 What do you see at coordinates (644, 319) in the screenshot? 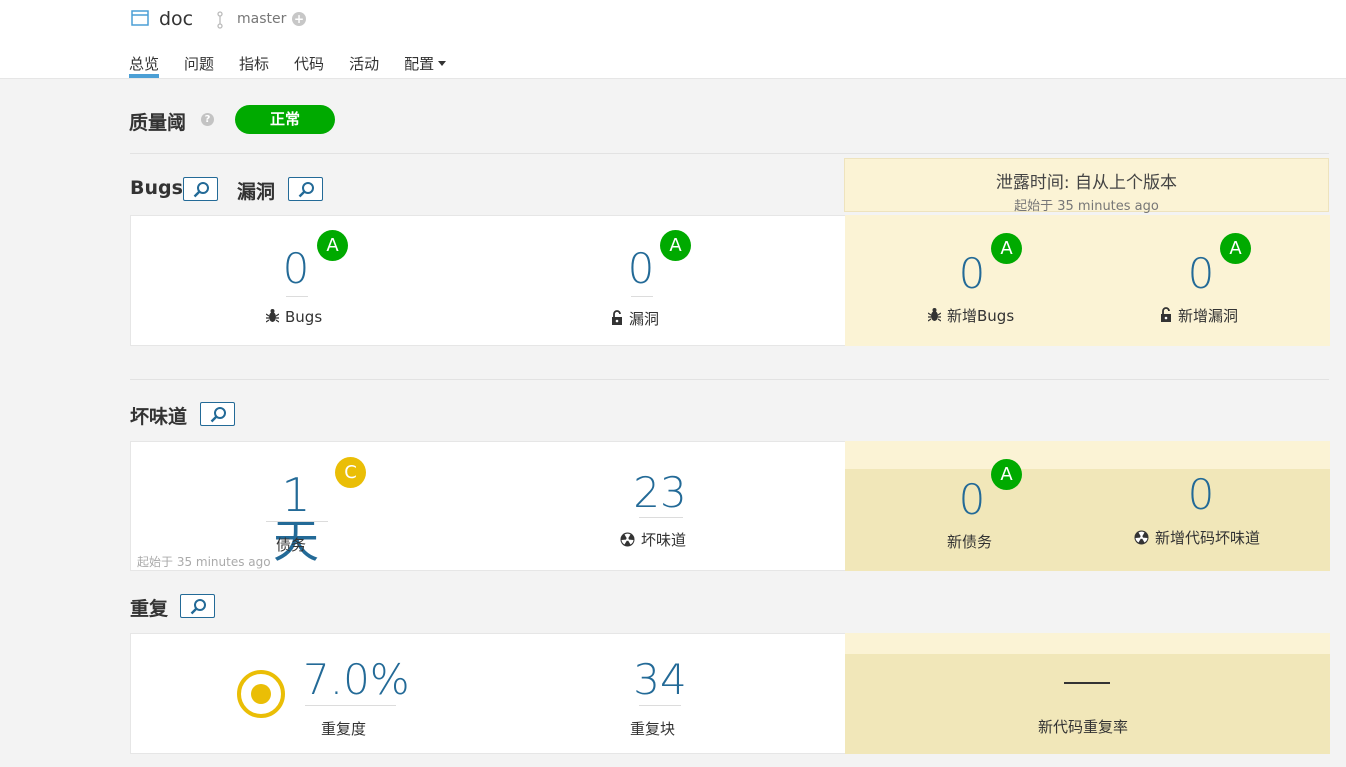
I see `vulnerabilities-label-text: 漏洞` at bounding box center [644, 319].